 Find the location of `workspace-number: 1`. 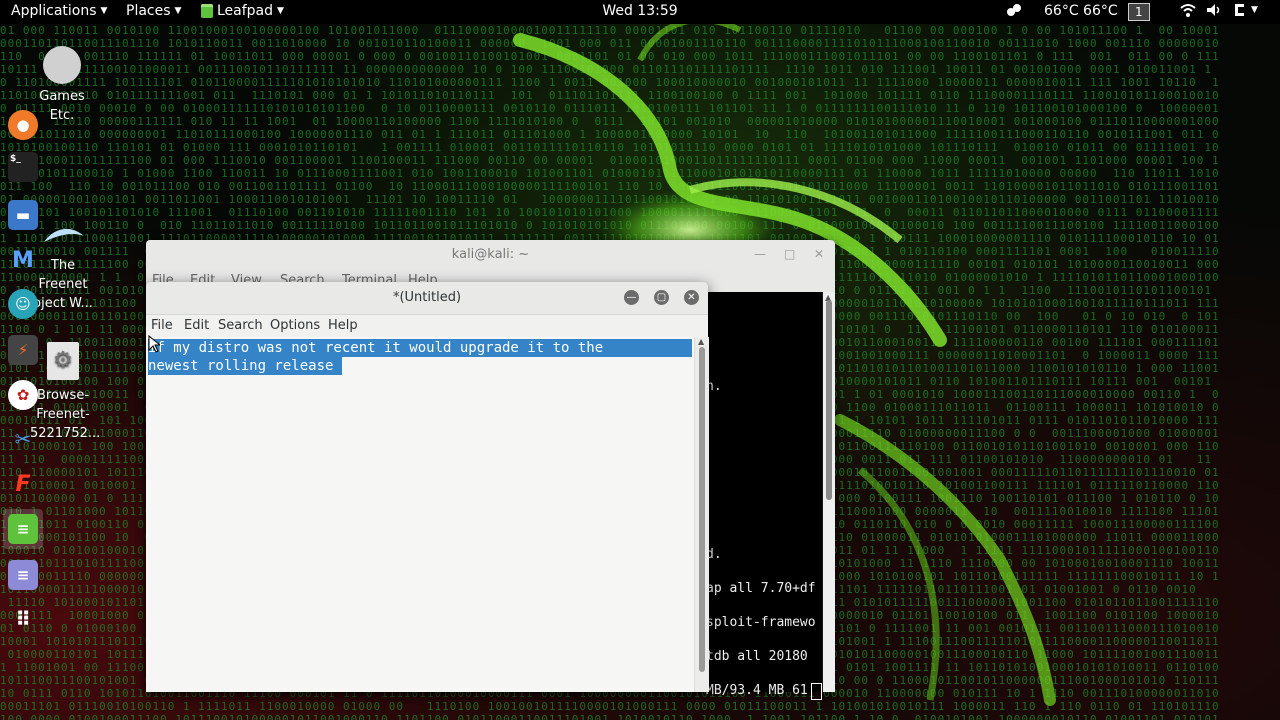

workspace-number: 1 is located at coordinates (1139, 12).